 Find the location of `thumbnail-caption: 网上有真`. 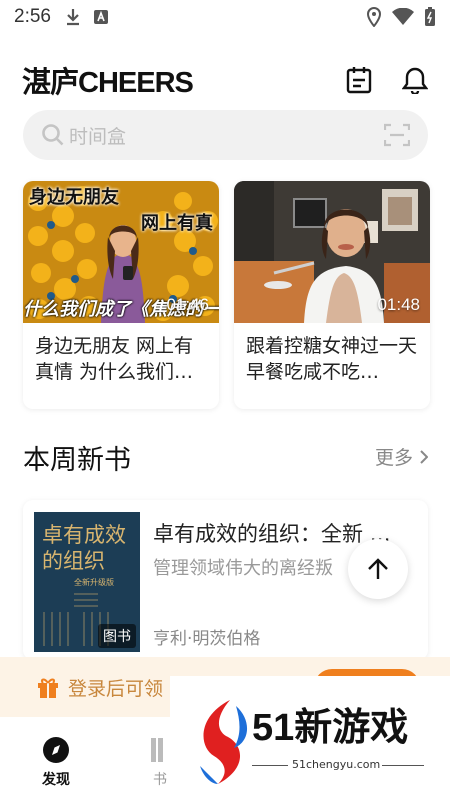

thumbnail-caption: 网上有真 is located at coordinates (177, 223).